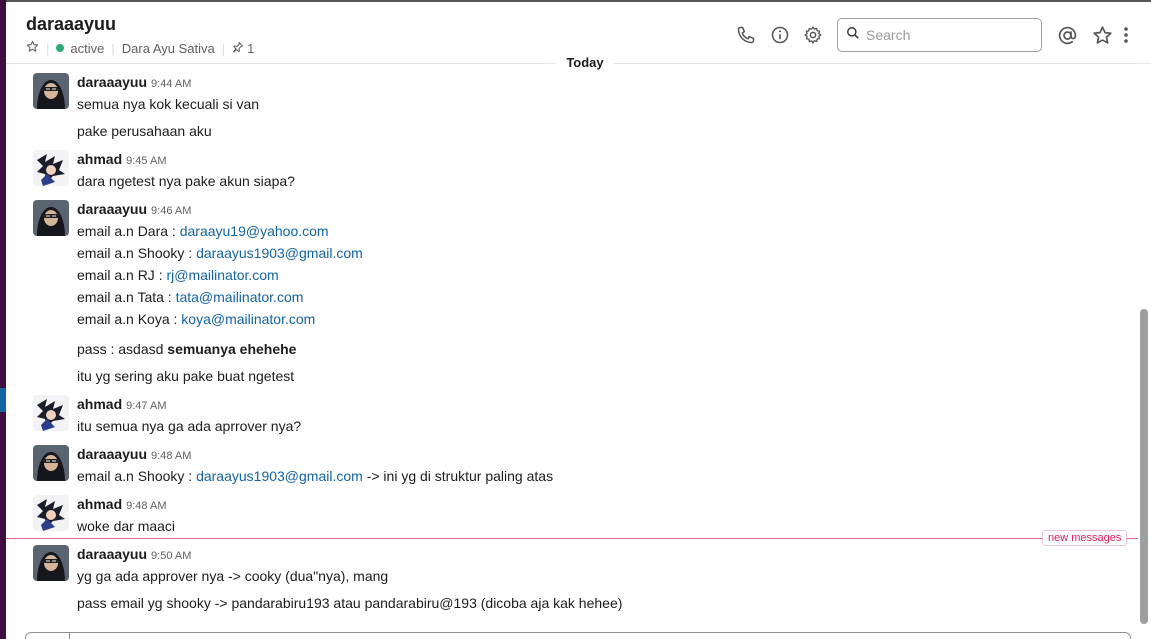 The height and width of the screenshot is (639, 1151). Describe the element at coordinates (146, 406) in the screenshot. I see `message-timestamp: 9:47 AM` at that location.